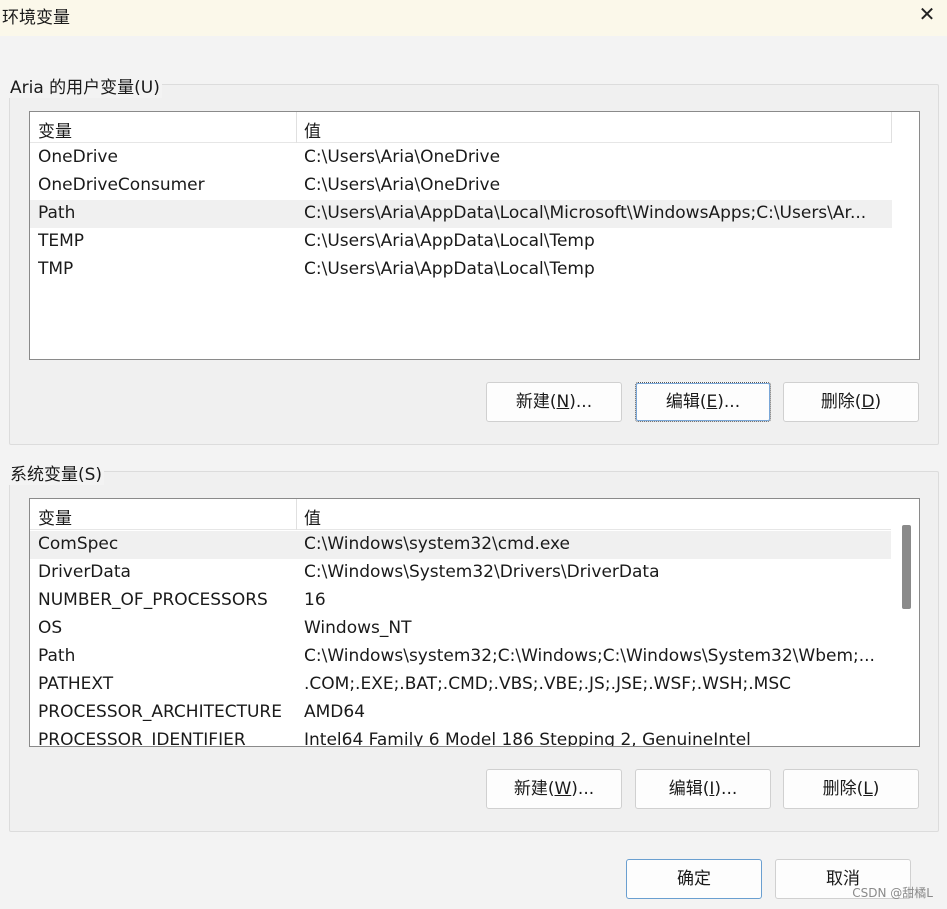 The height and width of the screenshot is (909, 947). I want to click on close-icon: ✕, so click(927, 14).